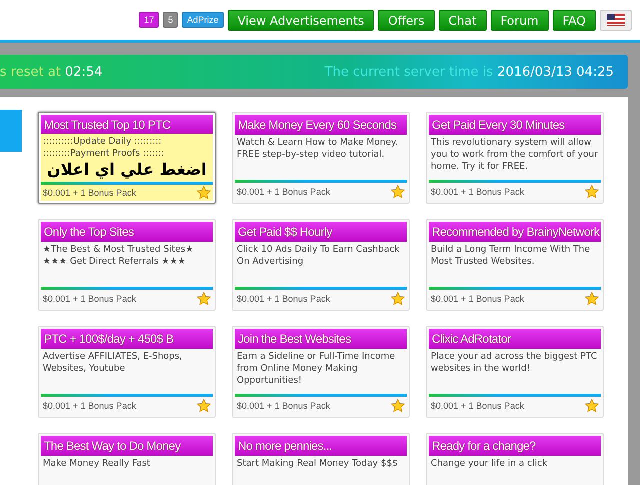  I want to click on ad-card: Make Money Every 60 Seconds Watch & Learn How to Make Money. FREE step-by-step video tutorial. $0.001 + 1 Bonus Pack, so click(321, 158).